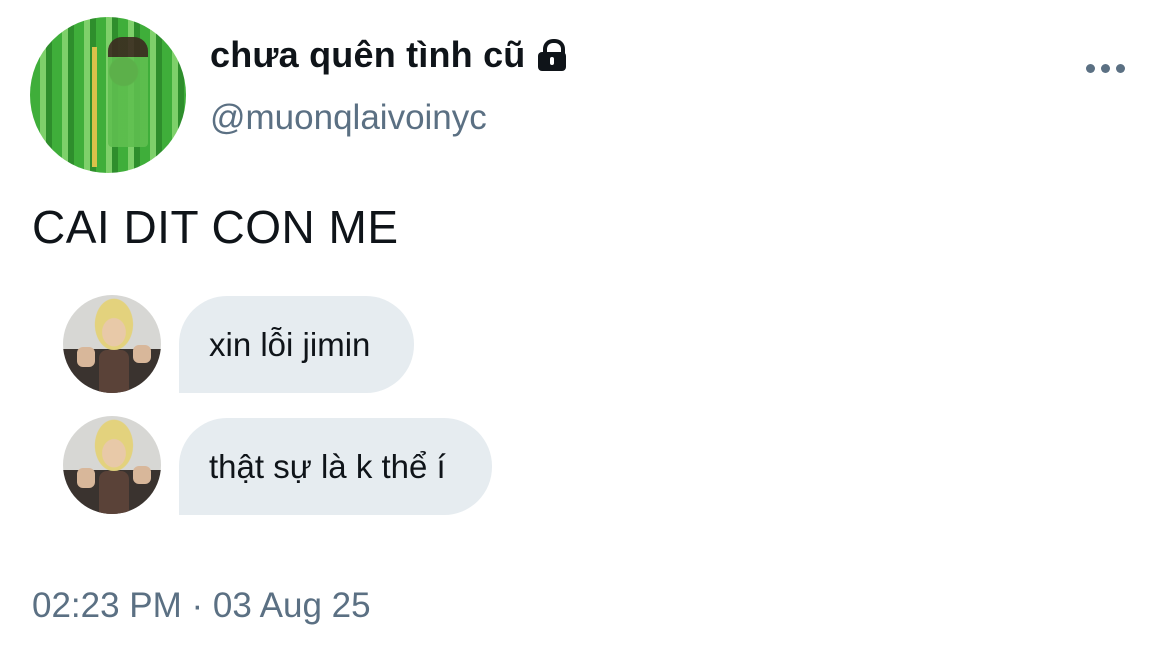  Describe the element at coordinates (348, 118) in the screenshot. I see `user-handle: @muonqlaivoinyc` at that location.